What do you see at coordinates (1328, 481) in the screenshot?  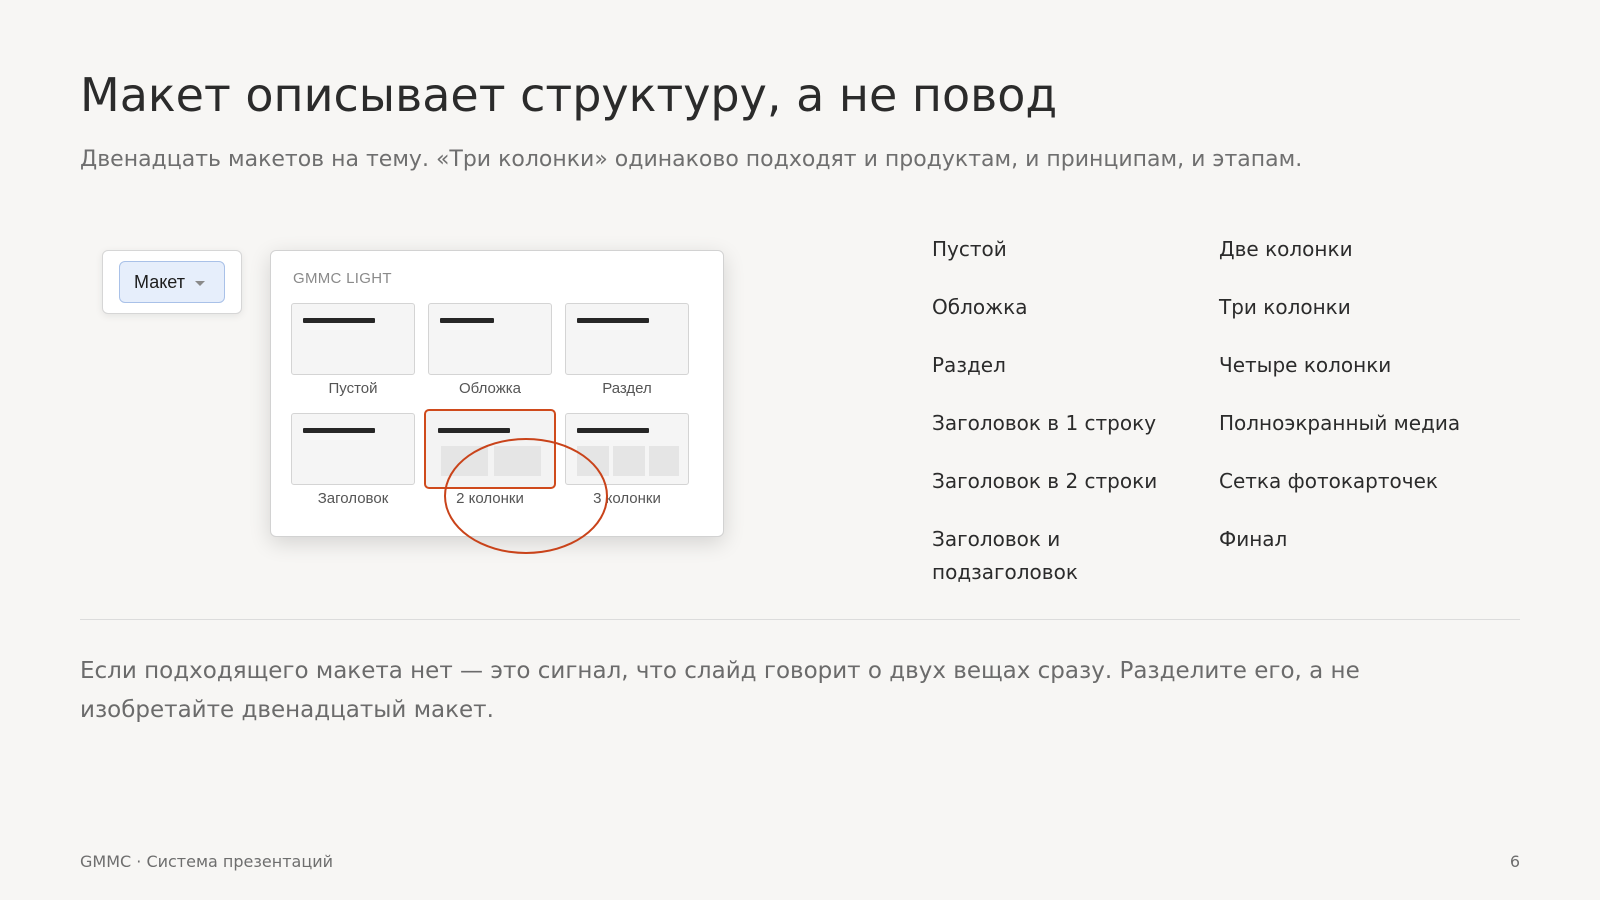 I see `list-item: Сетка фотокарточек` at bounding box center [1328, 481].